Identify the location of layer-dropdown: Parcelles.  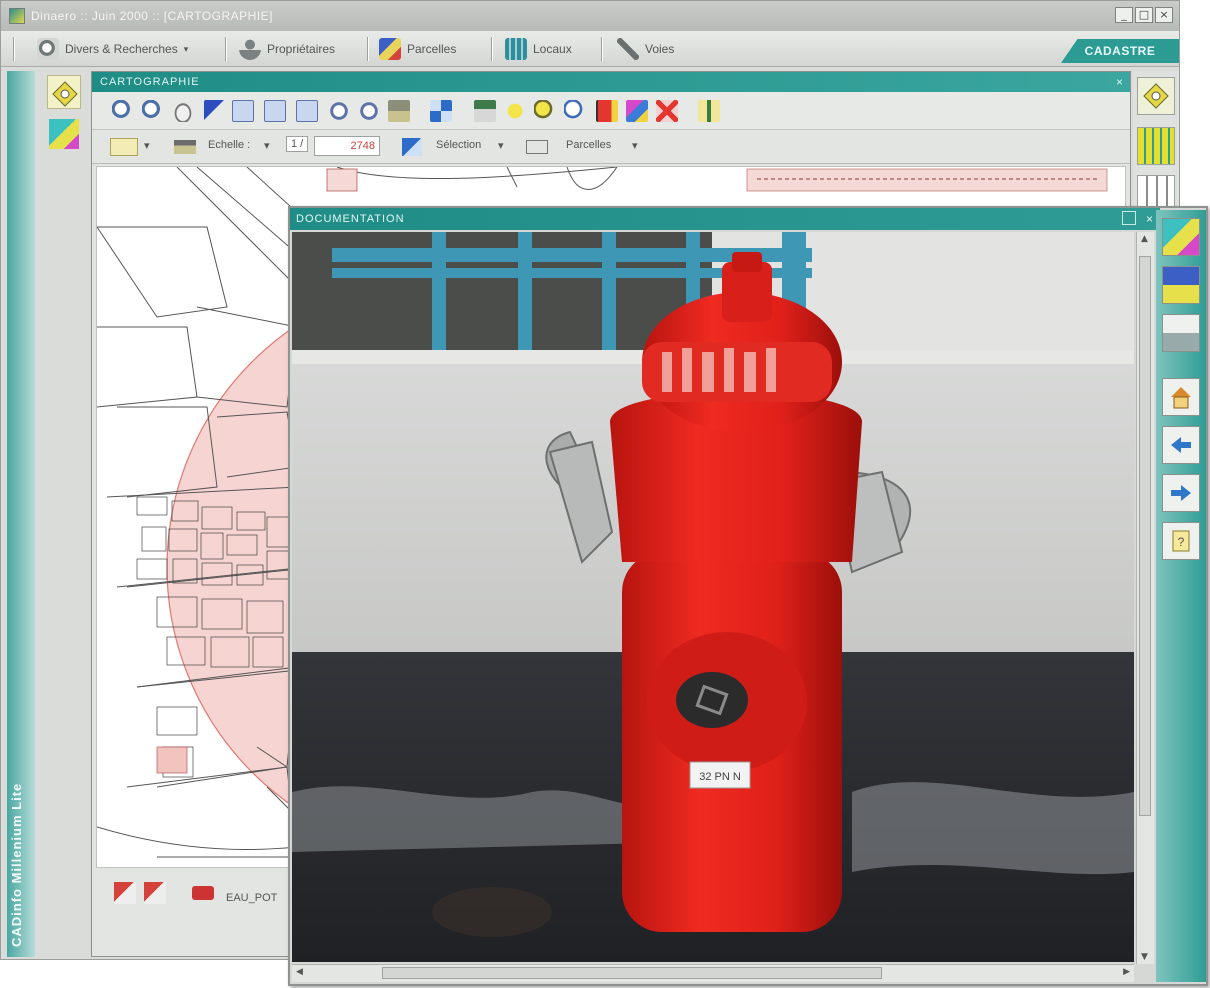
(588, 145).